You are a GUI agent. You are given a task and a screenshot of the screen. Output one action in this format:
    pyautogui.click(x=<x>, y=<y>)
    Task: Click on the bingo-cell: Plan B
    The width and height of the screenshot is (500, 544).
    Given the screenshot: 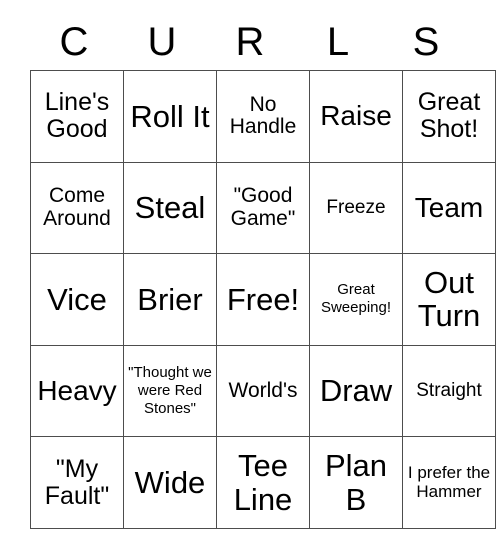 What is the action you would take?
    pyautogui.click(x=356, y=482)
    